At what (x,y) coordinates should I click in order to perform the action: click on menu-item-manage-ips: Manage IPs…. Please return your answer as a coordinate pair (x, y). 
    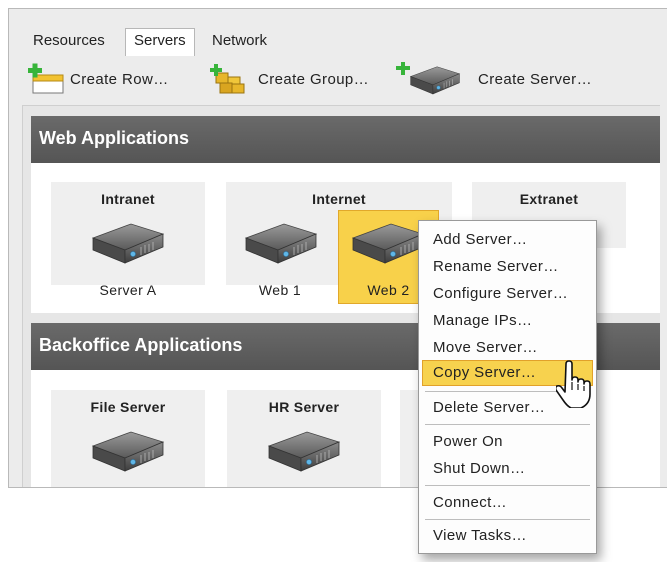
    Looking at the image, I should click on (482, 320).